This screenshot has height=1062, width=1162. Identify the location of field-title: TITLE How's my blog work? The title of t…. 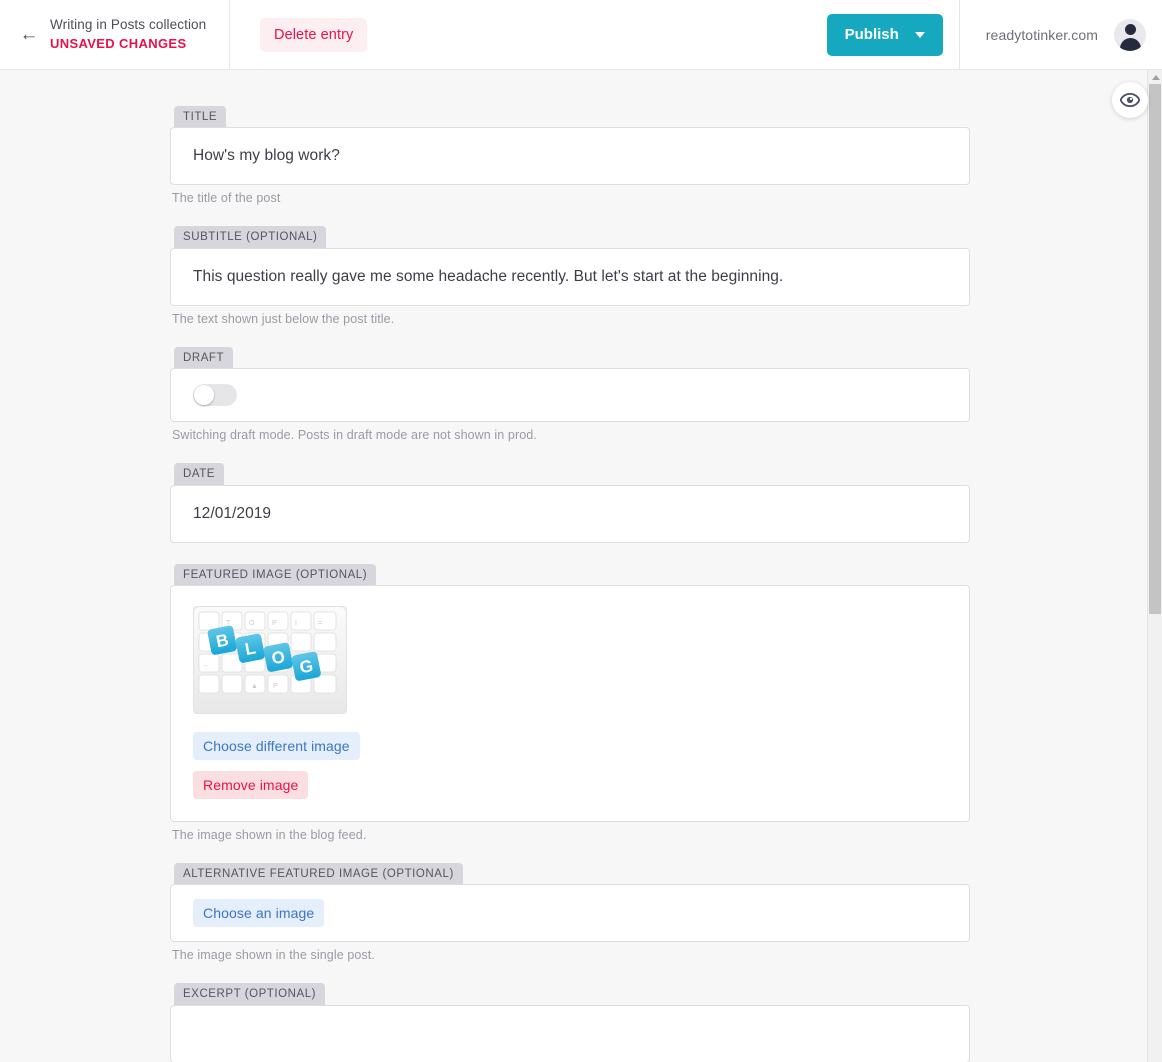
(570, 155).